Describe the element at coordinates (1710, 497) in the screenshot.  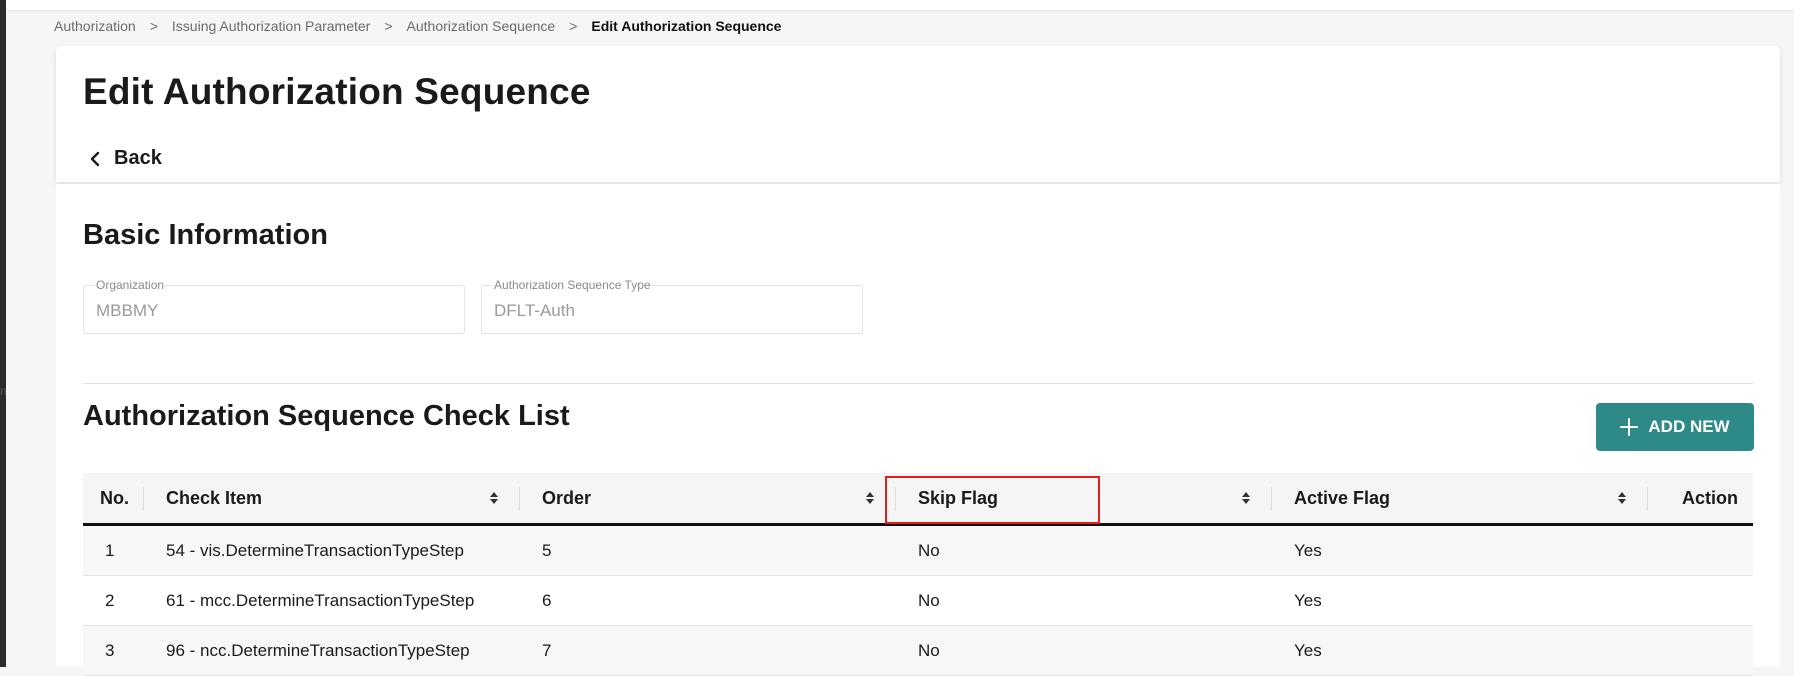
I see `column-header-action: Action` at that location.